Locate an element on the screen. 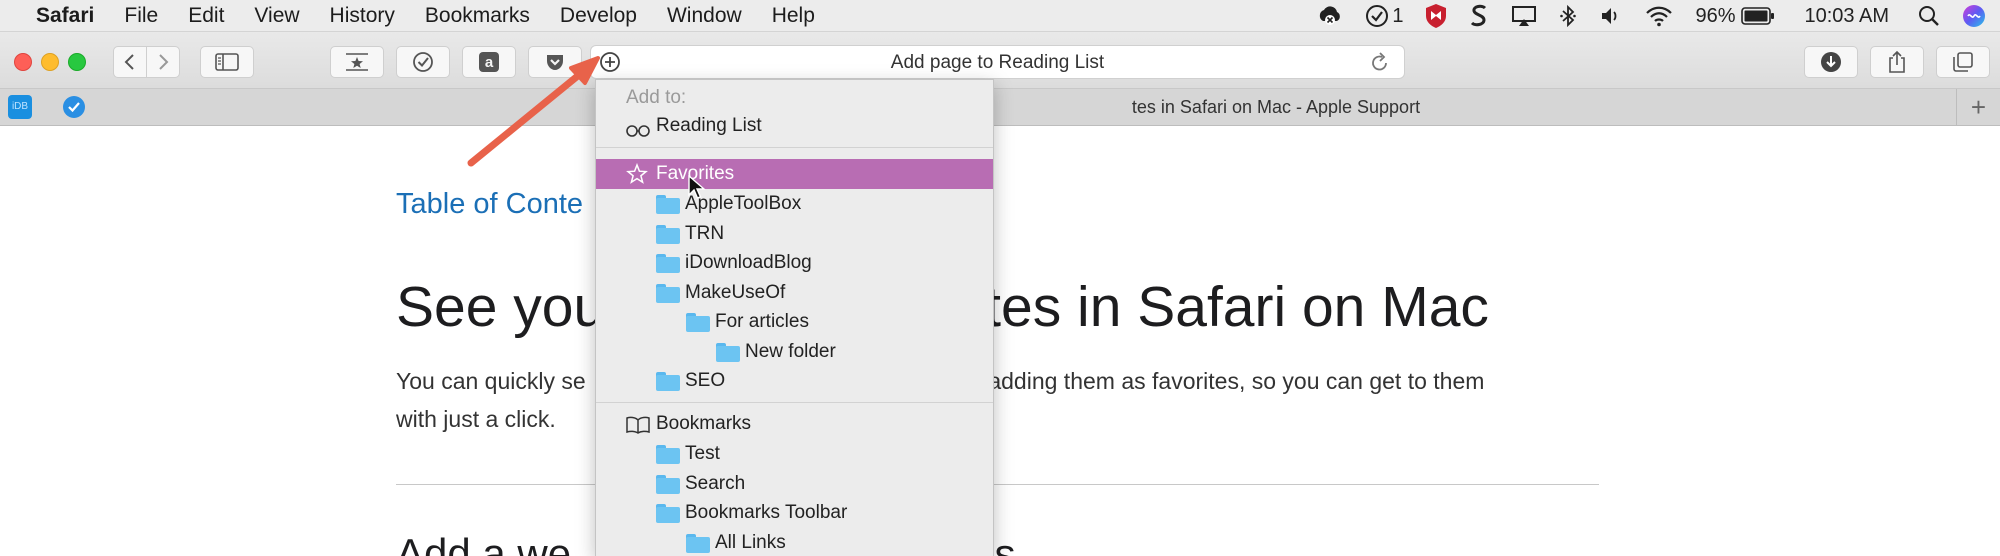  menu-file: File is located at coordinates (141, 16).